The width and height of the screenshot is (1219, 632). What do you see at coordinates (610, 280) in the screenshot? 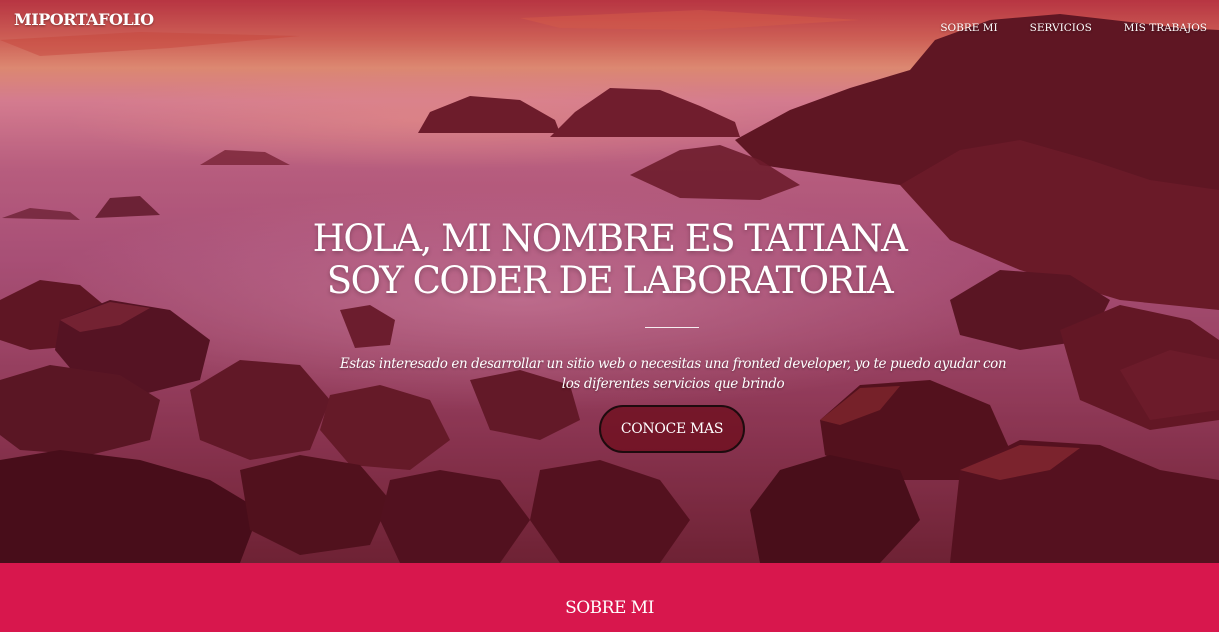
I see `headline-line-2: SOY CODER DE LABORATORIA` at bounding box center [610, 280].